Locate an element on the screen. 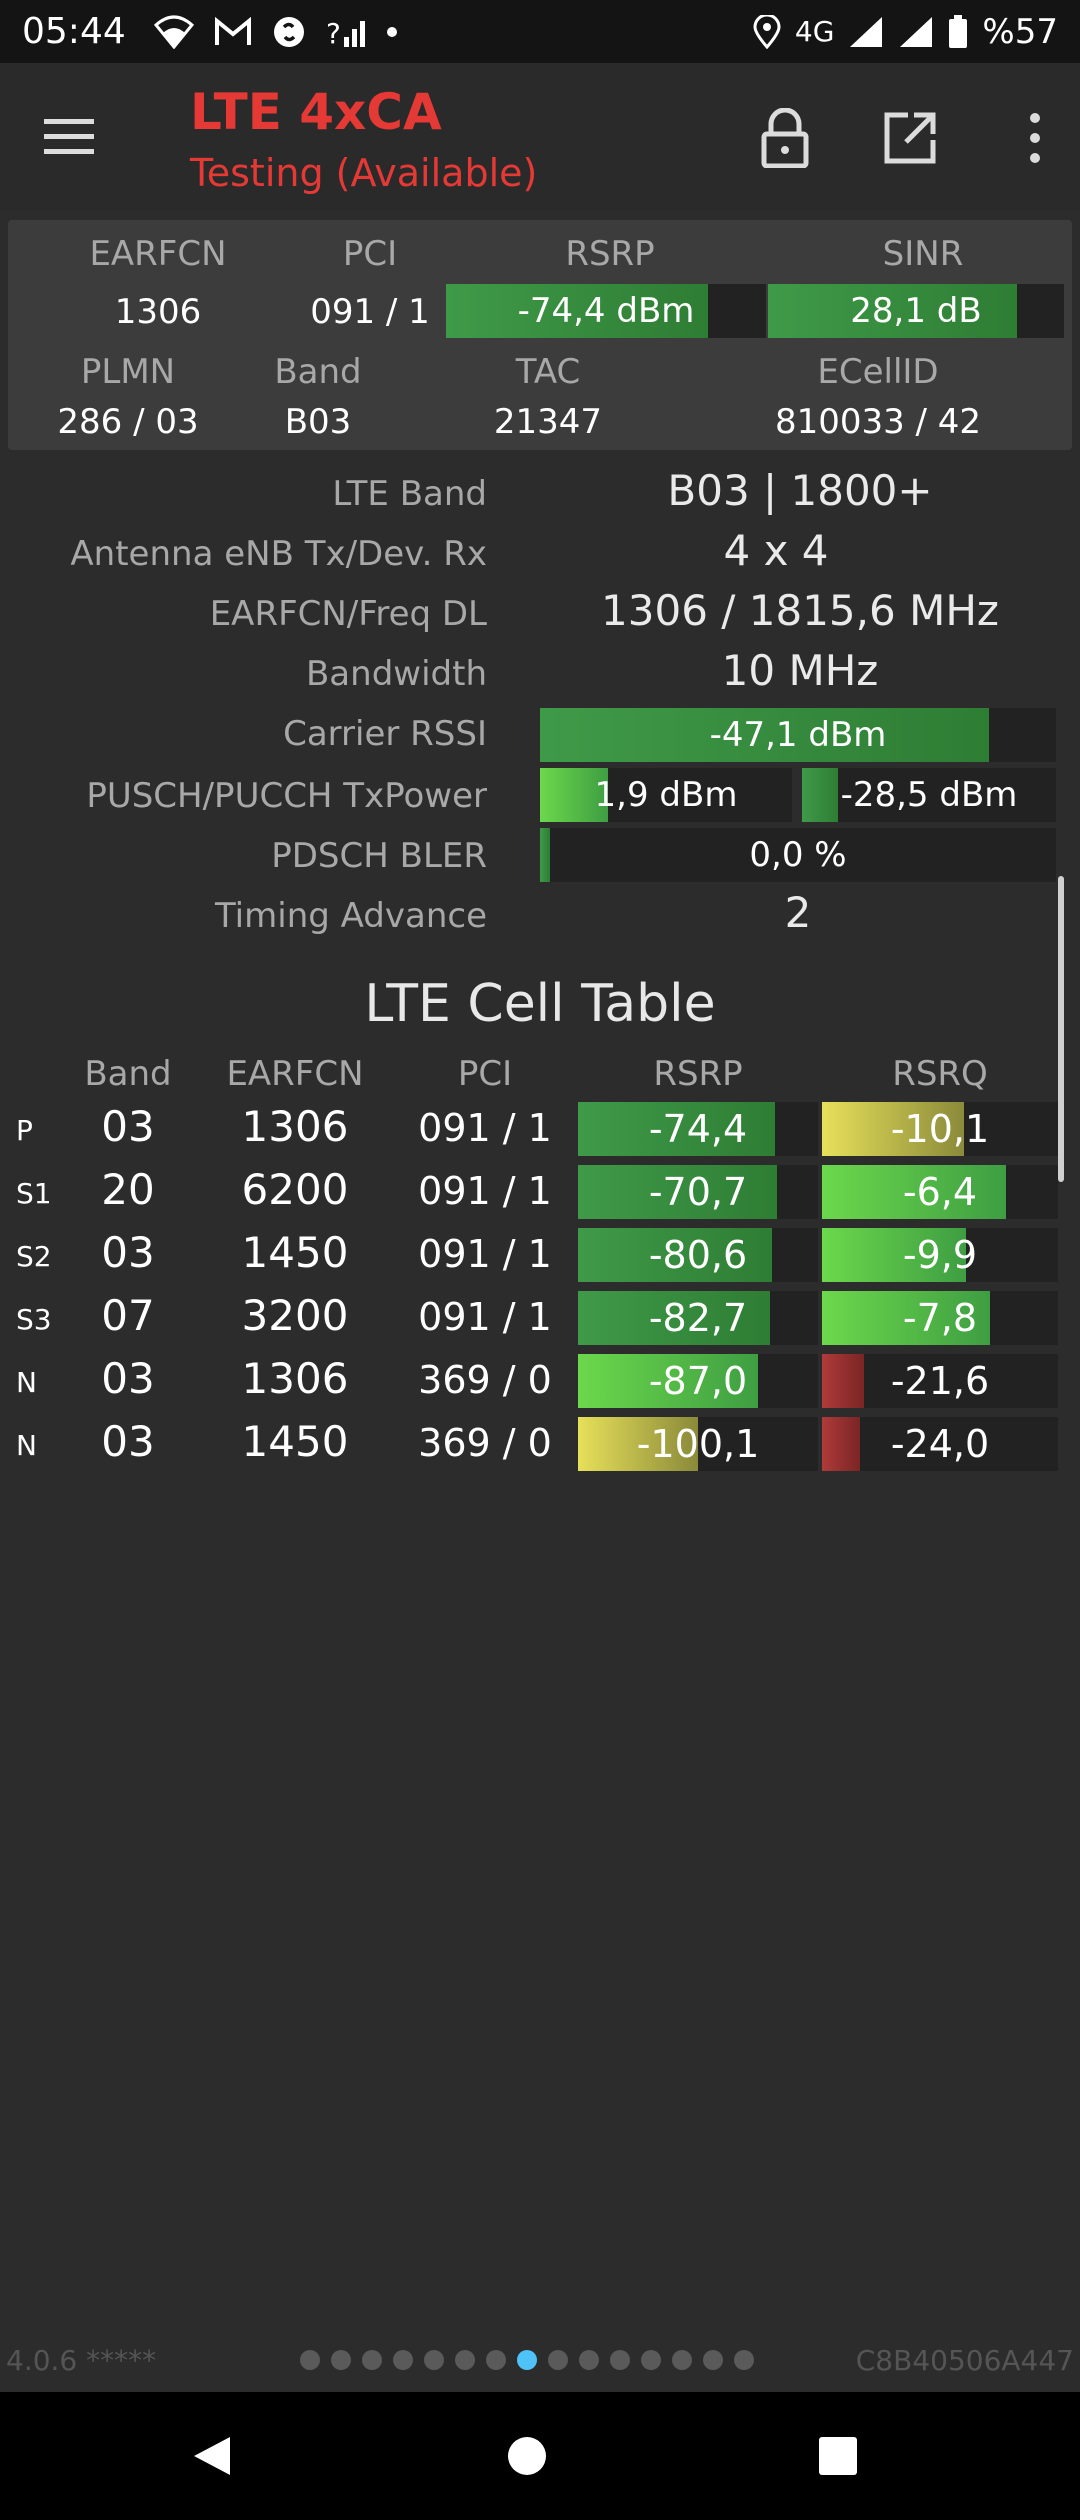  row-rsrp-value: -87,0 is located at coordinates (698, 1381).